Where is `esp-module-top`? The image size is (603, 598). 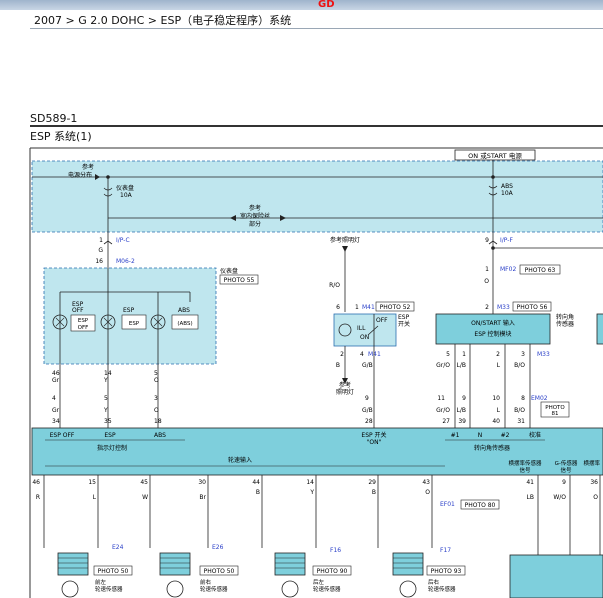
esp-module-top is located at coordinates (493, 329).